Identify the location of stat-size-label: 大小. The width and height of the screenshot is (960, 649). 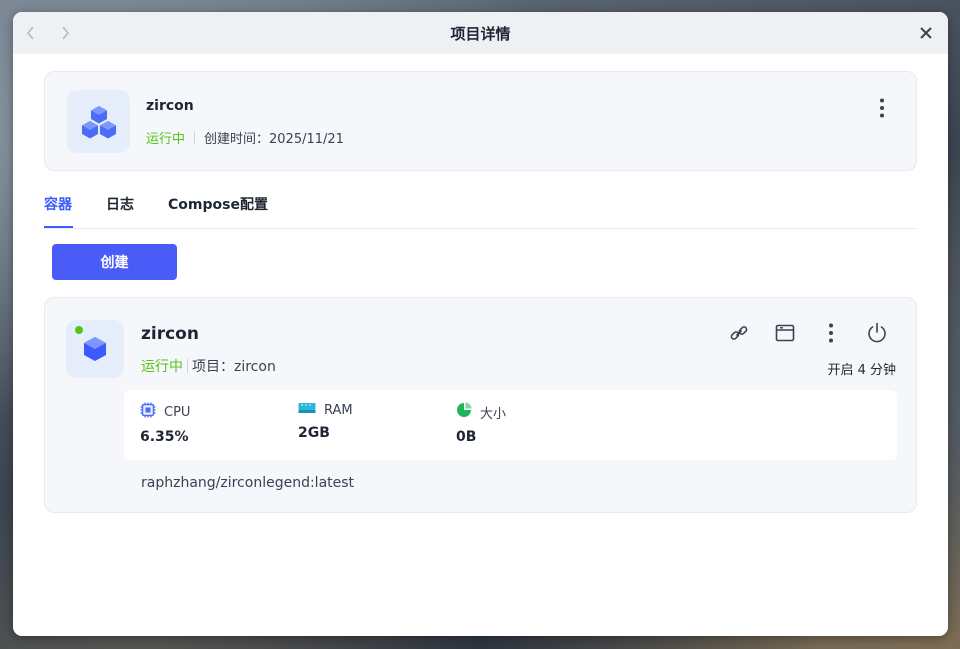
(493, 414).